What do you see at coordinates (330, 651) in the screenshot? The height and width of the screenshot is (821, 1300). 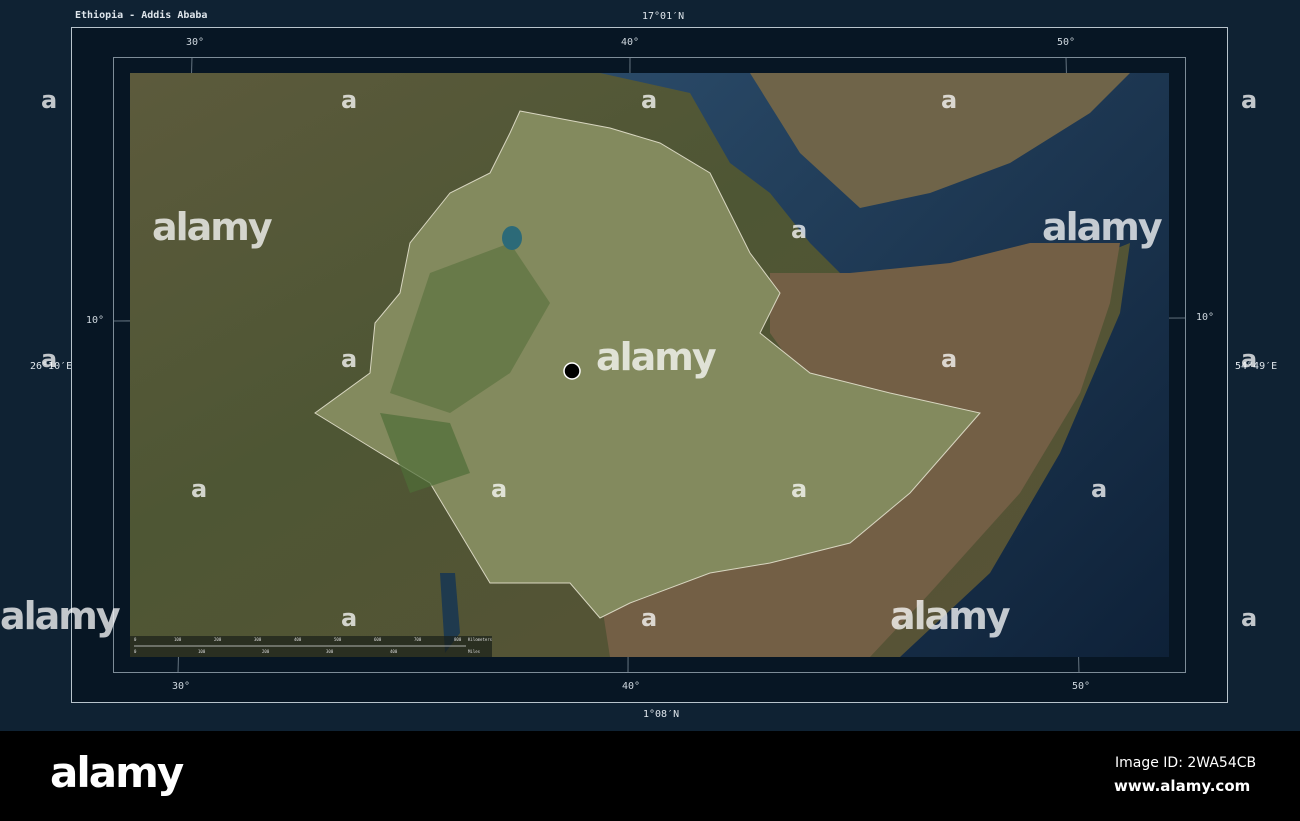 I see `mi-tick: 300` at bounding box center [330, 651].